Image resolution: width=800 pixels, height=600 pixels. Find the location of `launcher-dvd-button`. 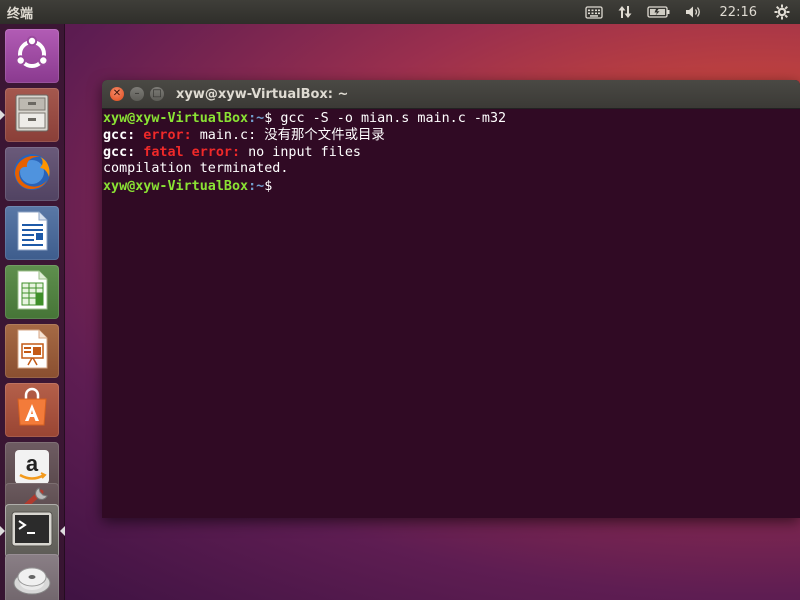

launcher-dvd-button is located at coordinates (32, 577).